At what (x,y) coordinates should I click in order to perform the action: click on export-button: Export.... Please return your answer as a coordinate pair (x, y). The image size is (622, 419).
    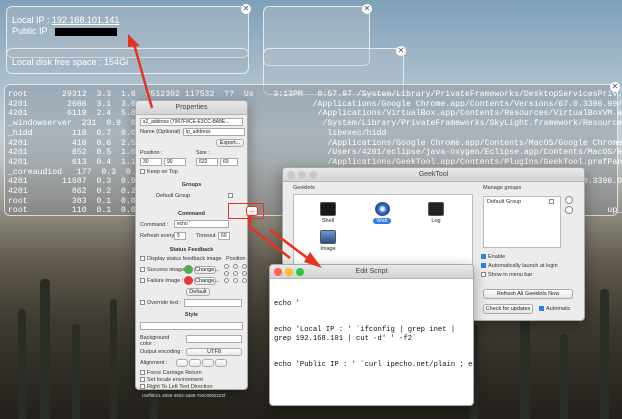
    Looking at the image, I should click on (230, 143).